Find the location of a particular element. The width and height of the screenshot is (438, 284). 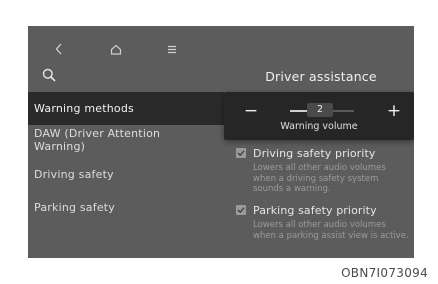

search-icon is located at coordinates (53, 78).